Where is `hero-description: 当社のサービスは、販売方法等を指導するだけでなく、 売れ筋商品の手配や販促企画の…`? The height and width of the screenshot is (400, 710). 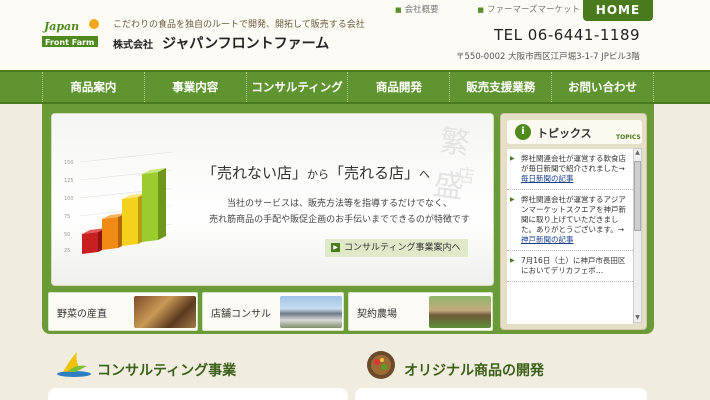
hero-description: 当社のサービスは、販売方法等を指導するだけでなく、 売れ筋商品の手配や販促企画の… is located at coordinates (339, 212).